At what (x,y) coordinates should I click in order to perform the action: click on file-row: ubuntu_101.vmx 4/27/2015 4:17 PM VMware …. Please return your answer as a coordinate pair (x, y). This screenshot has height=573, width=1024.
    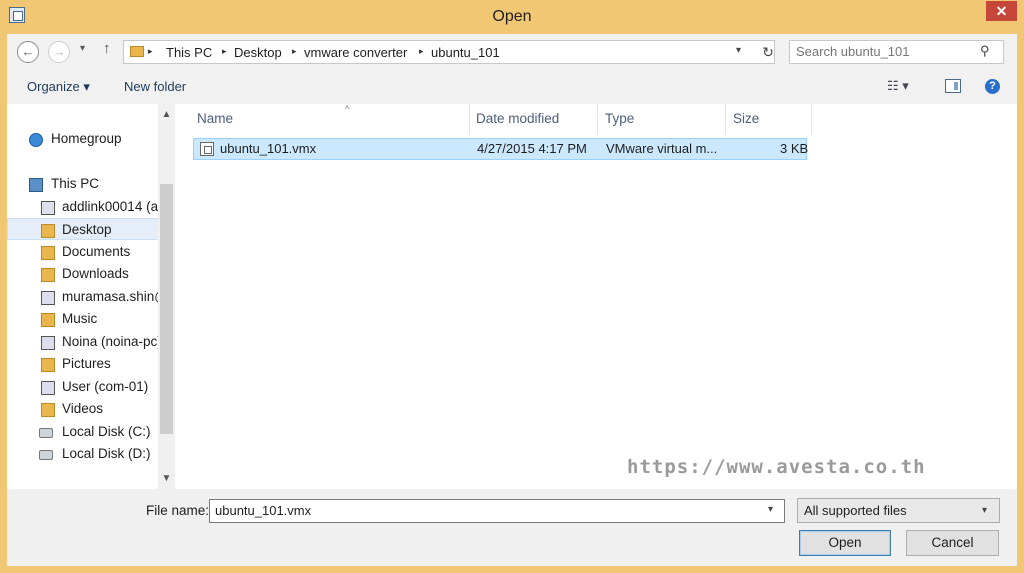
    Looking at the image, I should click on (501, 149).